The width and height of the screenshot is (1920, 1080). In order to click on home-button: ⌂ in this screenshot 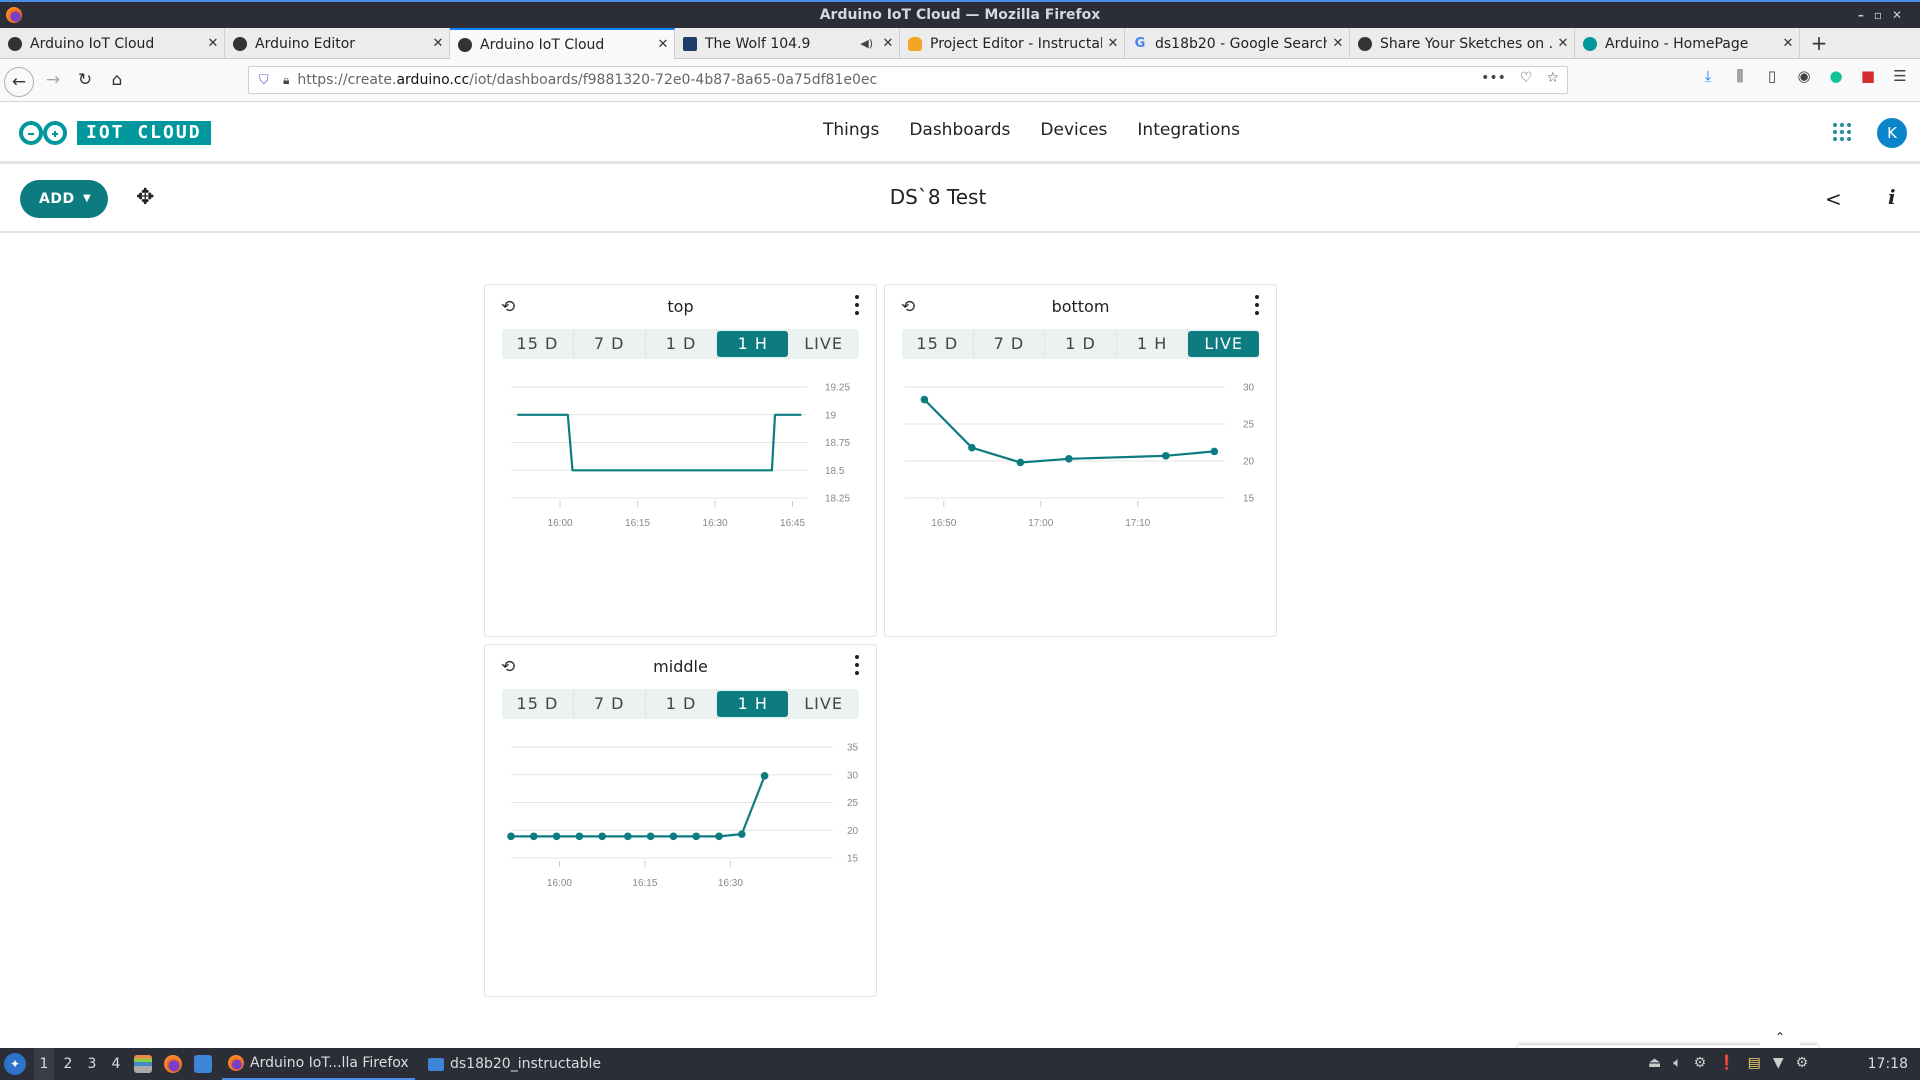, I will do `click(117, 80)`.